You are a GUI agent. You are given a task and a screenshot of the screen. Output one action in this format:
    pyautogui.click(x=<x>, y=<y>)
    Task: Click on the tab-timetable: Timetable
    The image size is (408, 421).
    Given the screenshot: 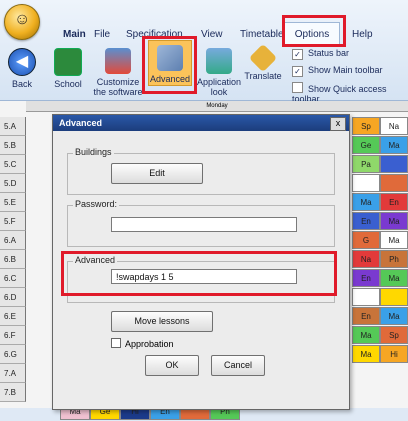 What is the action you would take?
    pyautogui.click(x=262, y=34)
    